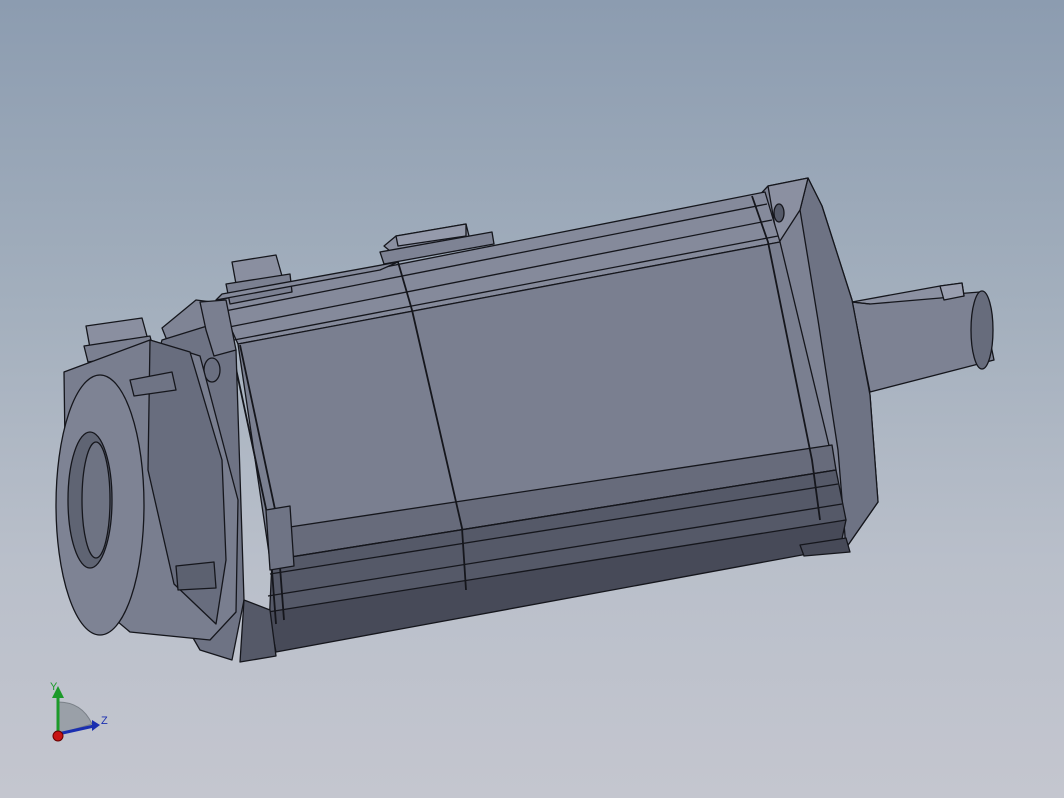 The width and height of the screenshot is (1064, 798). I want to click on z-axis-label: Z, so click(104, 721).